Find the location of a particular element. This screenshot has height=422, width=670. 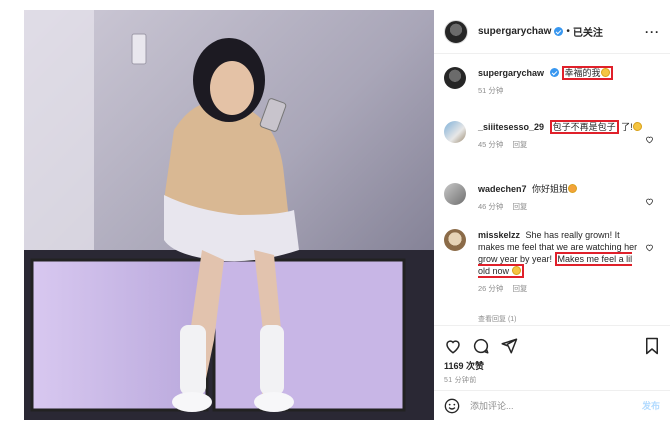

highlighted-comment-text: 包子不再是包子 is located at coordinates (584, 127).